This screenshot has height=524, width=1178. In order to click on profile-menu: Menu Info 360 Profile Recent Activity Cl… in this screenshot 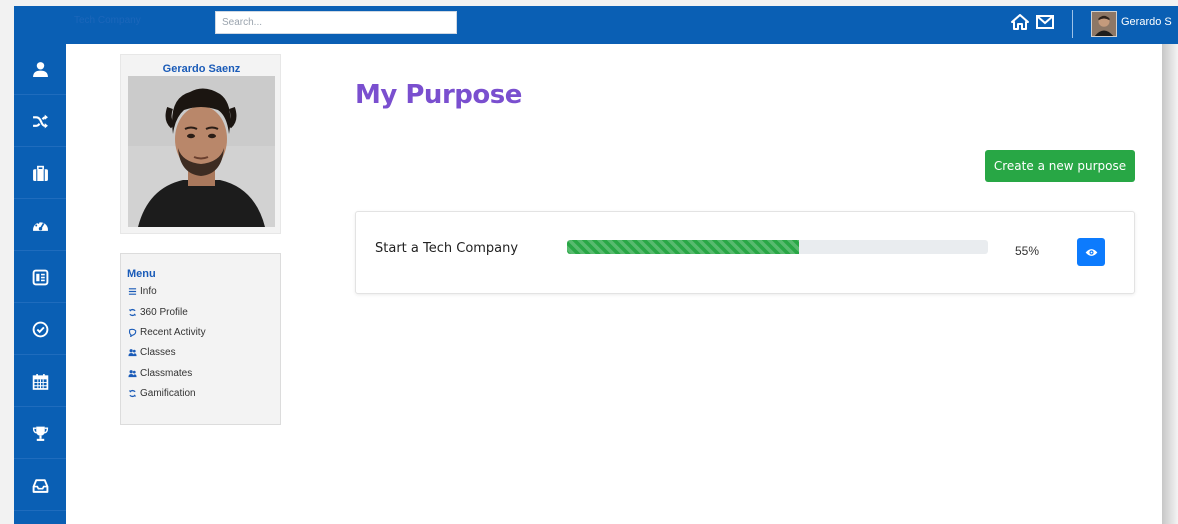, I will do `click(200, 339)`.